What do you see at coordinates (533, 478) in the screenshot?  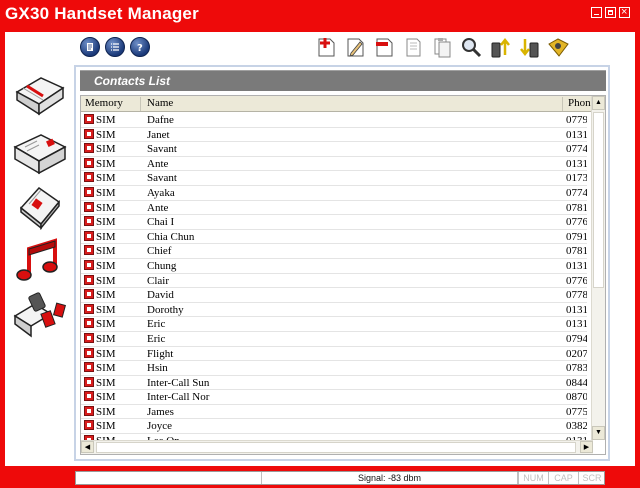 I see `num-indicator: NUM` at bounding box center [533, 478].